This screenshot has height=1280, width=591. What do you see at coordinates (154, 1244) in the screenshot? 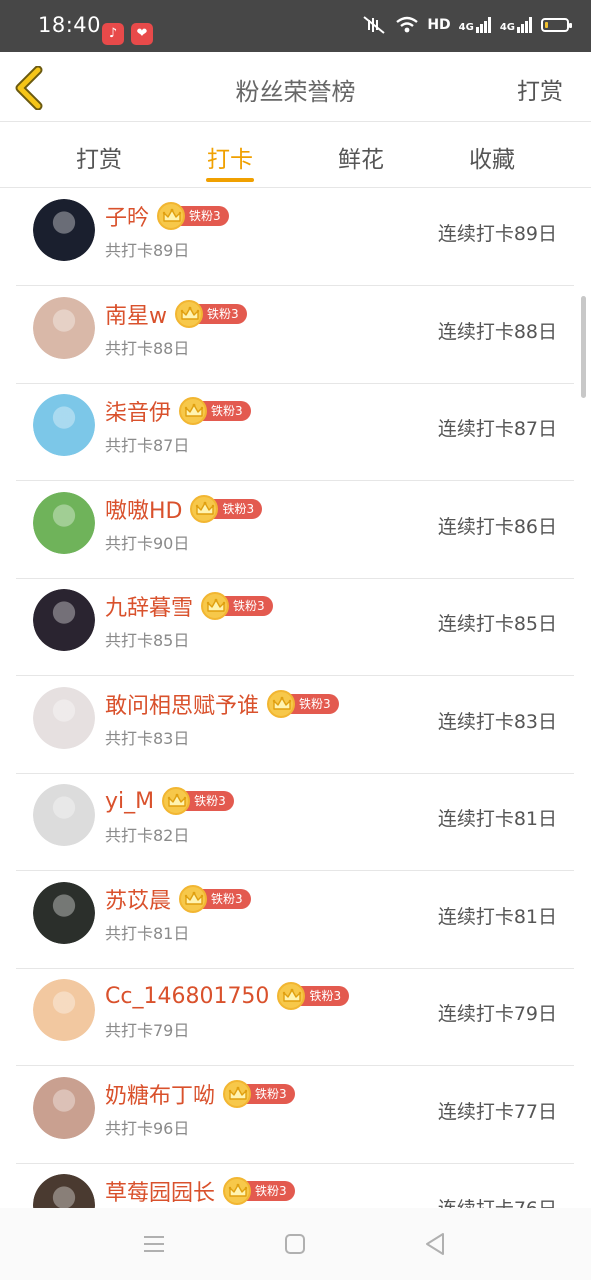
I see `menu-button` at bounding box center [154, 1244].